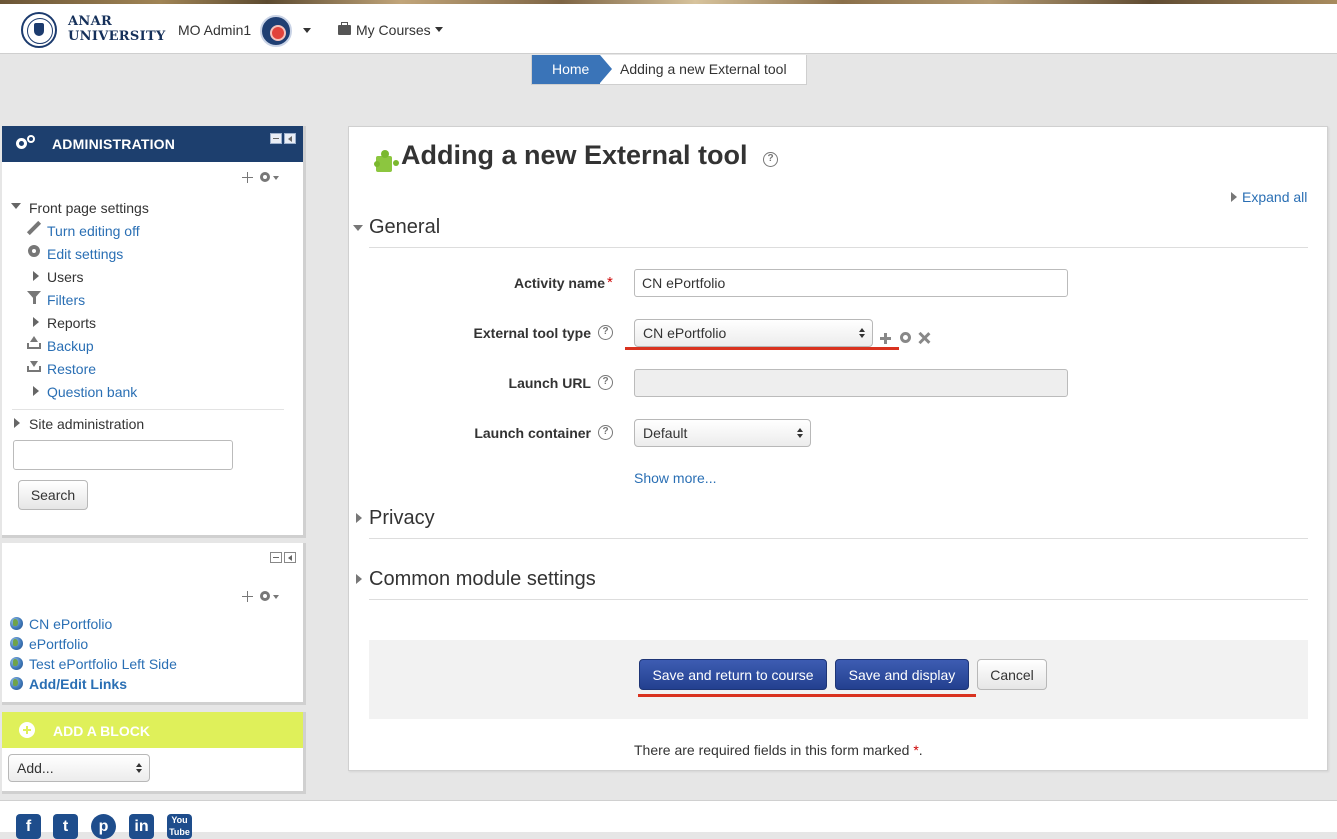  Describe the element at coordinates (70, 624) in the screenshot. I see `cn-eportfolio-link: CN ePortfolio` at that location.